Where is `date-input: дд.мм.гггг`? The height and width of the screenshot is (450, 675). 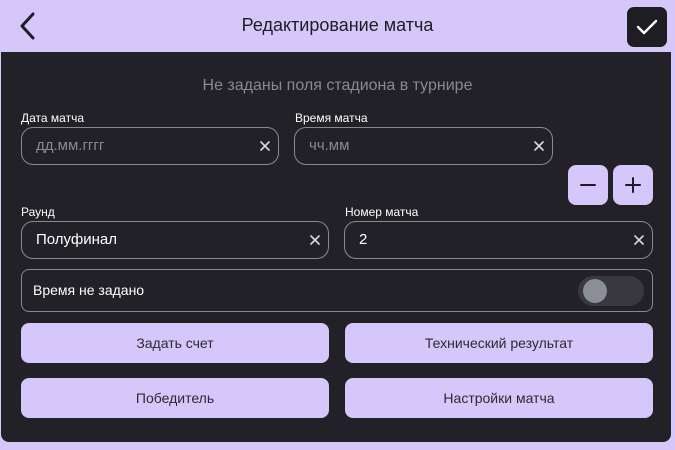 date-input: дд.мм.гггг is located at coordinates (150, 146).